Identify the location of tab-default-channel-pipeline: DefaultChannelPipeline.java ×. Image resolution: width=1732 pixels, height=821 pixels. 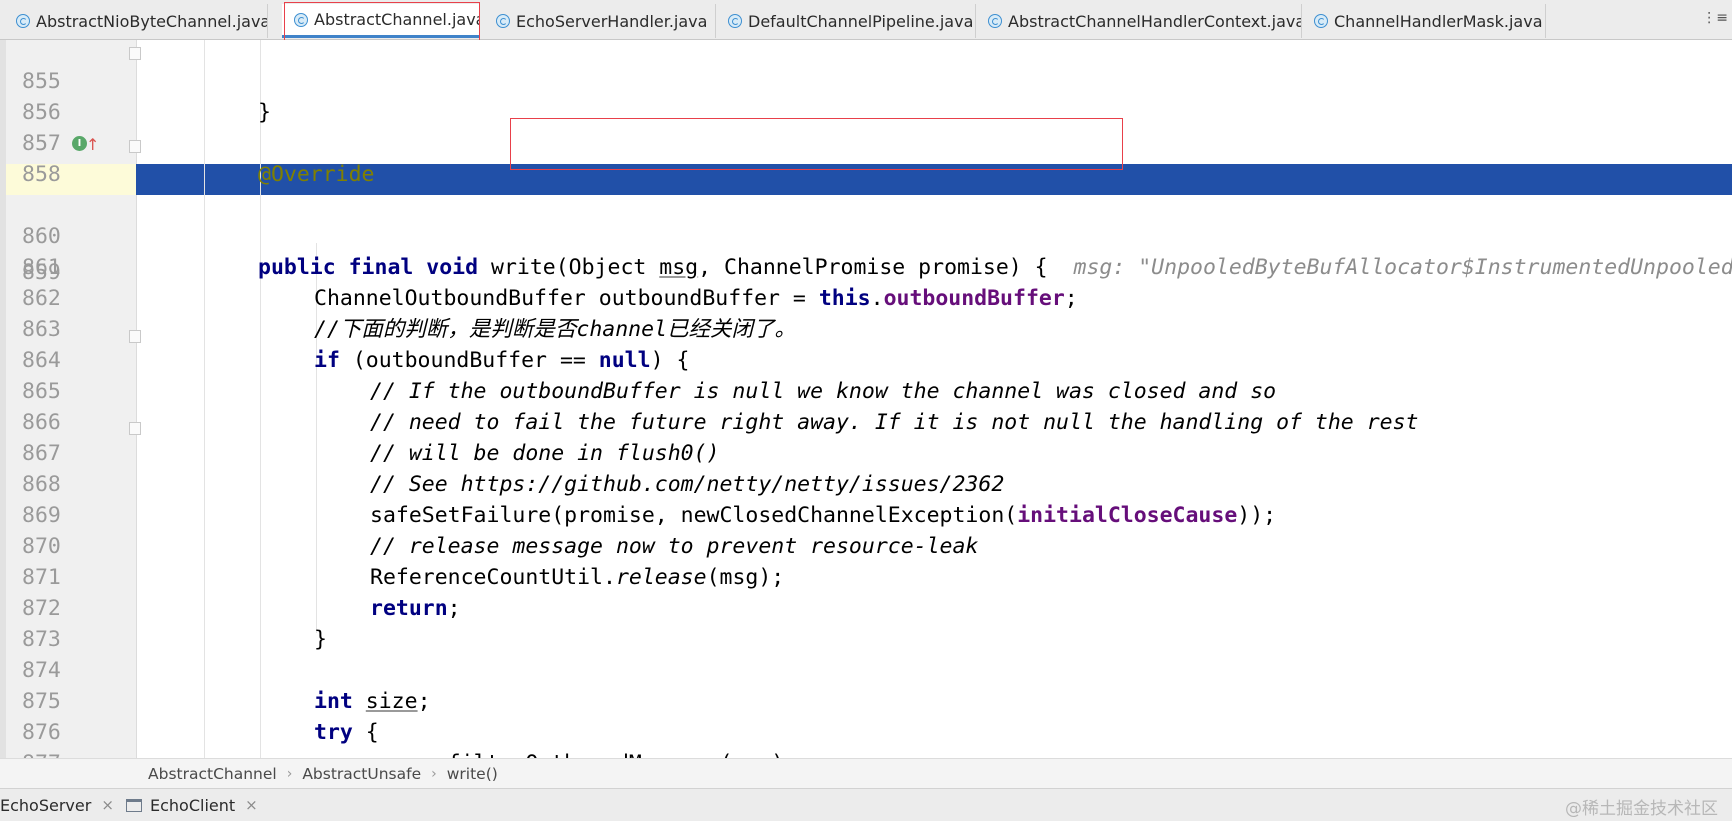
(846, 21).